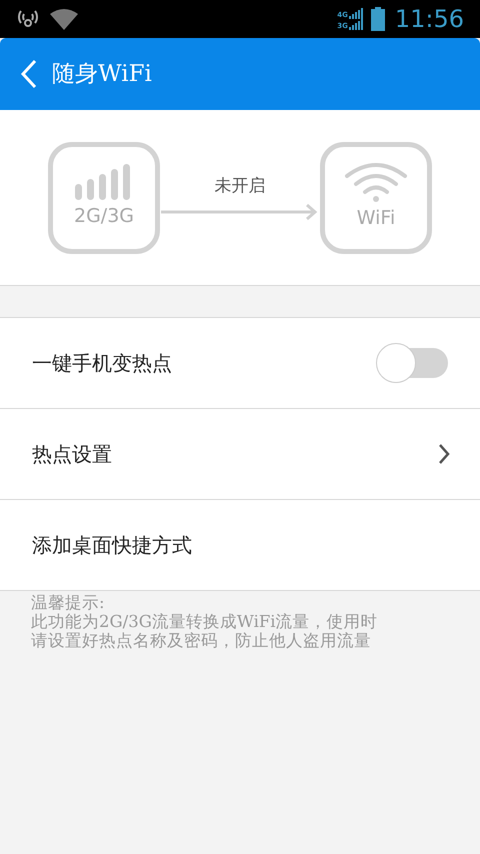  I want to click on row-label: 添加桌面快捷方式, so click(112, 545).